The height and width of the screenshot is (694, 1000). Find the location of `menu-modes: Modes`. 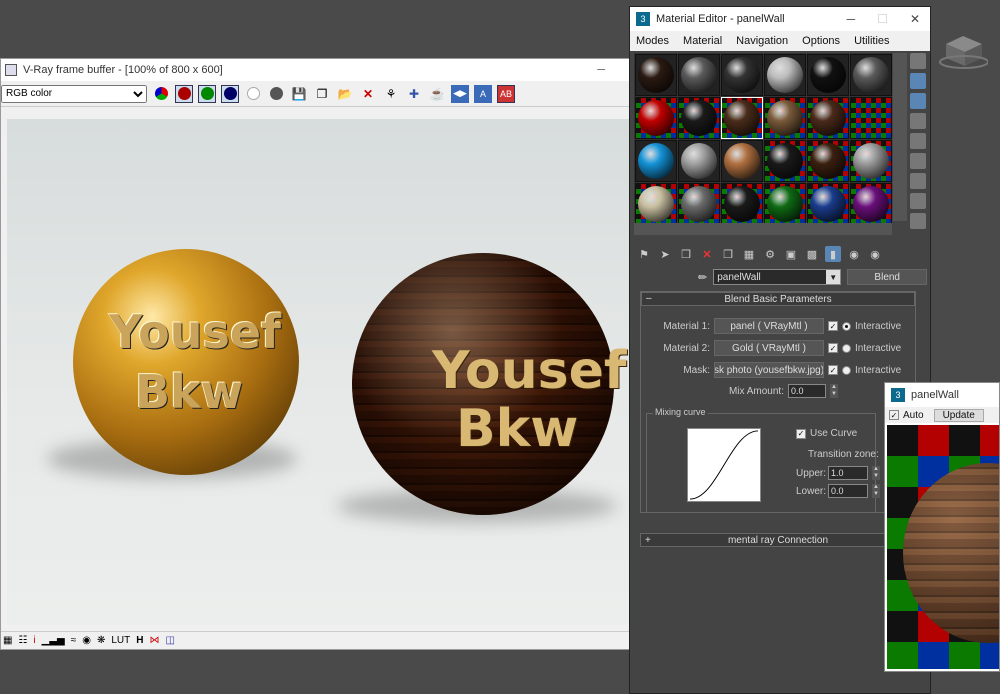

menu-modes: Modes is located at coordinates (652, 41).